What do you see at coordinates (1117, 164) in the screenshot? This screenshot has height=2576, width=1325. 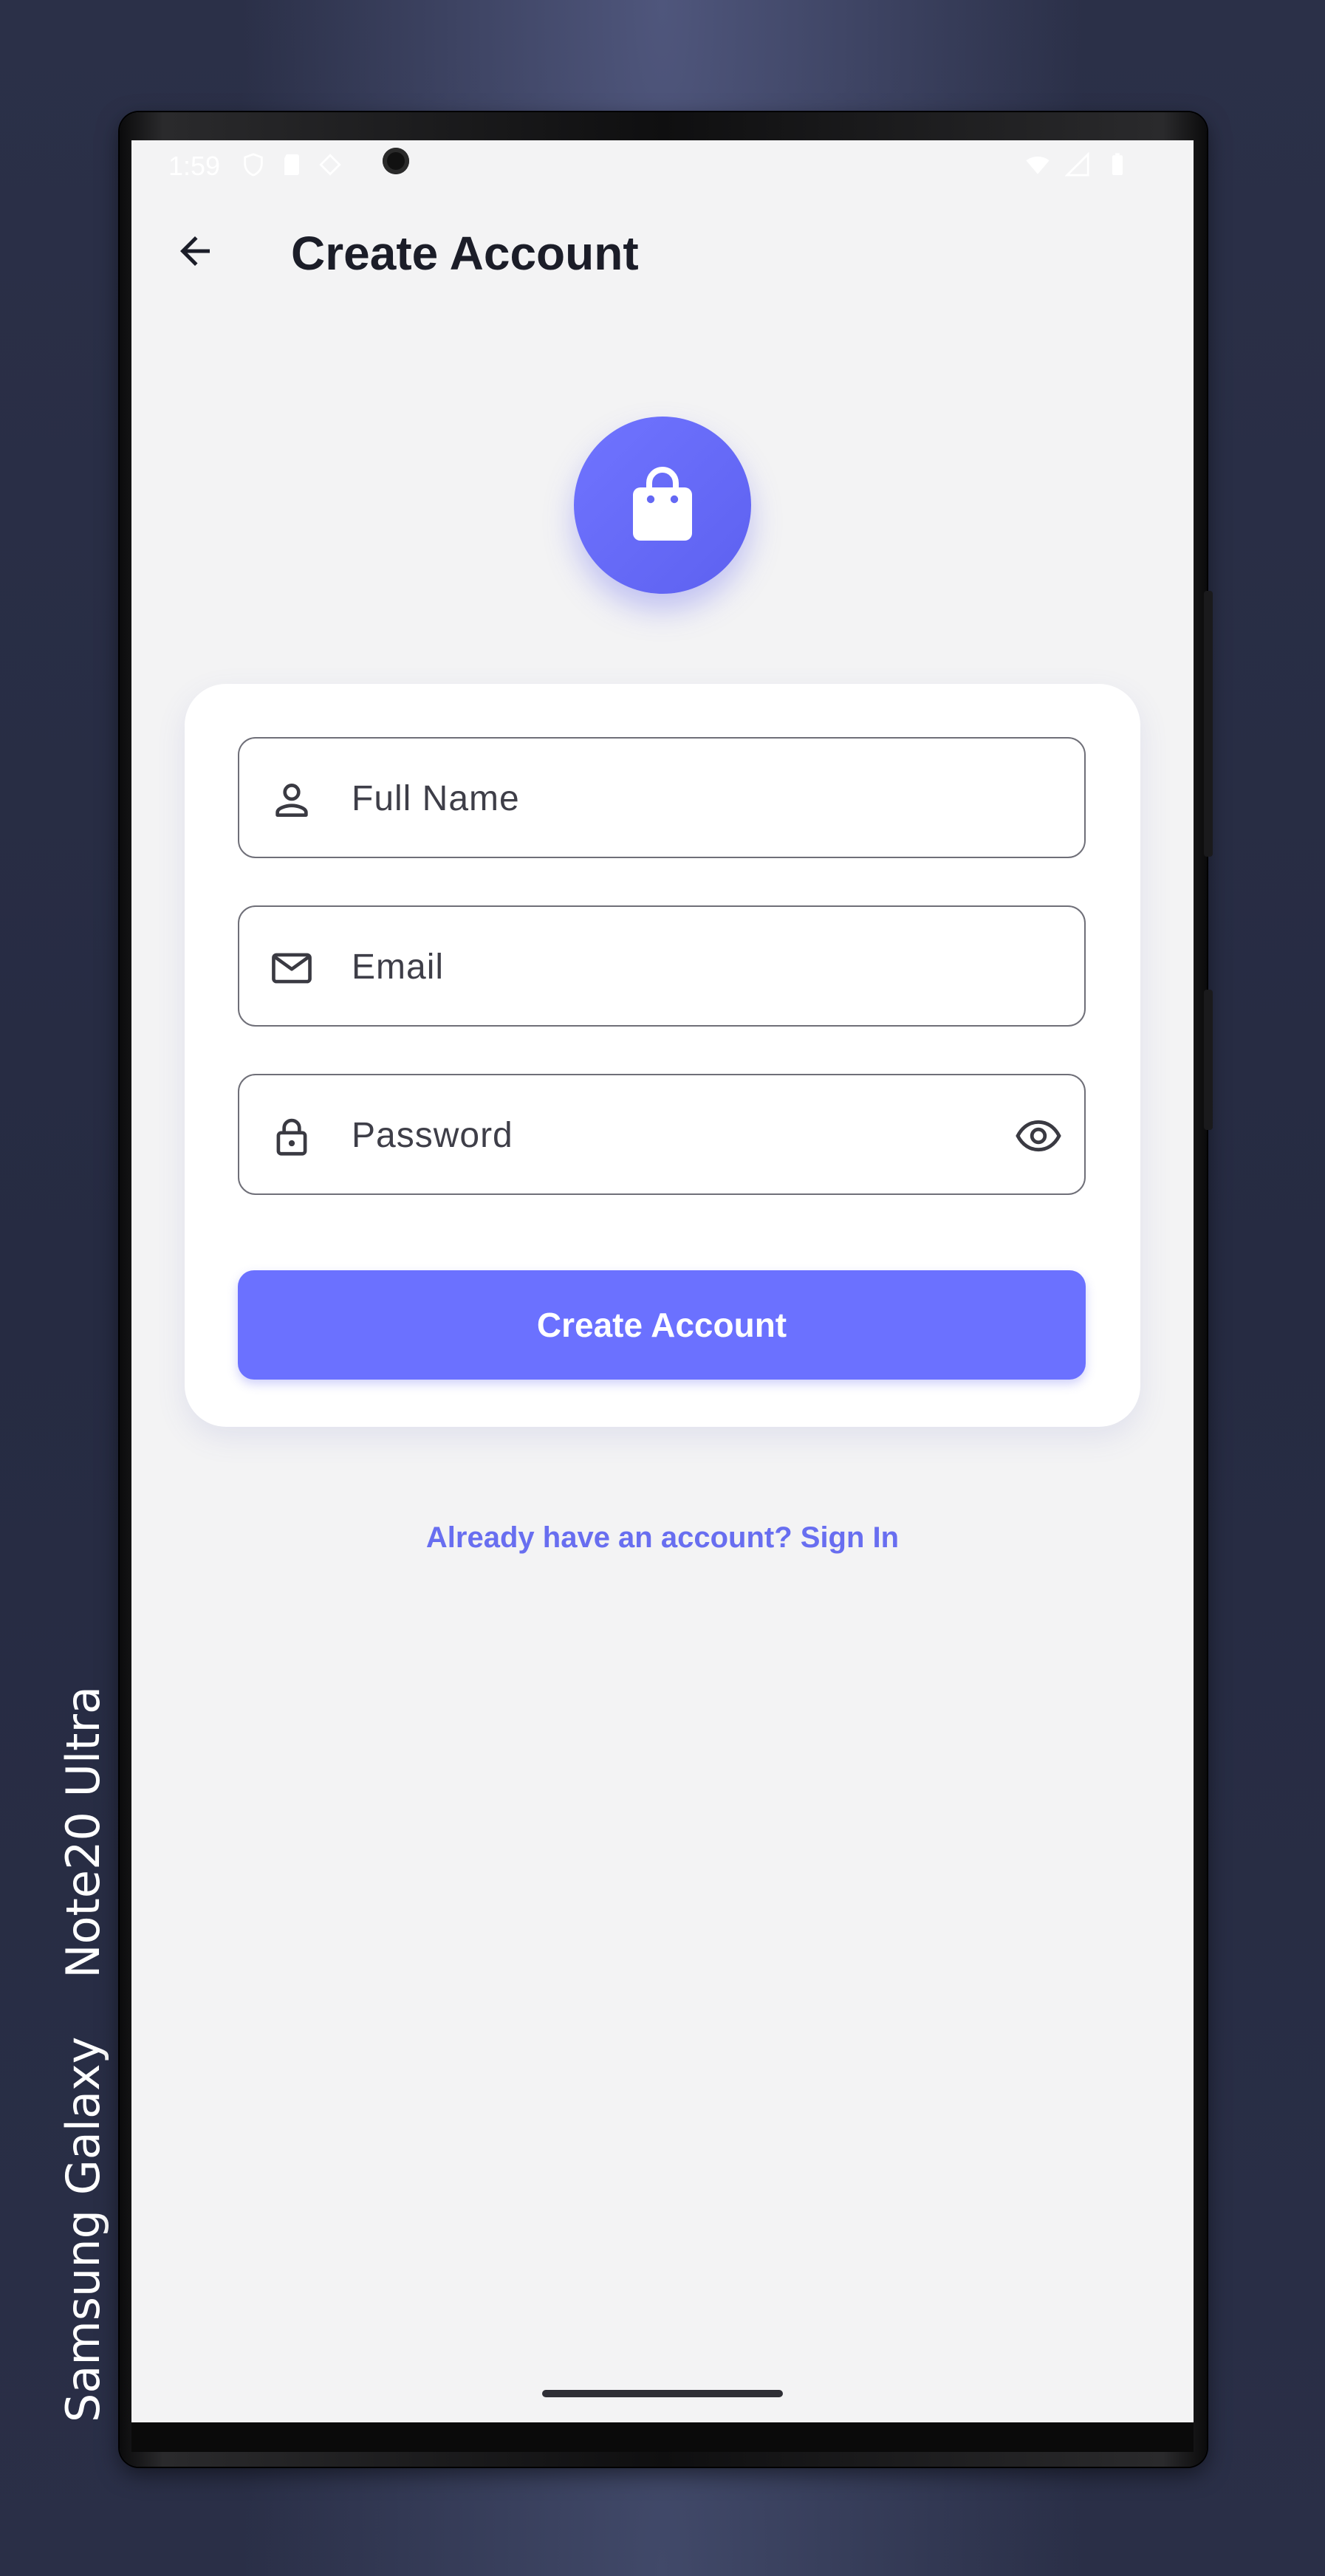 I see `battery-icon` at bounding box center [1117, 164].